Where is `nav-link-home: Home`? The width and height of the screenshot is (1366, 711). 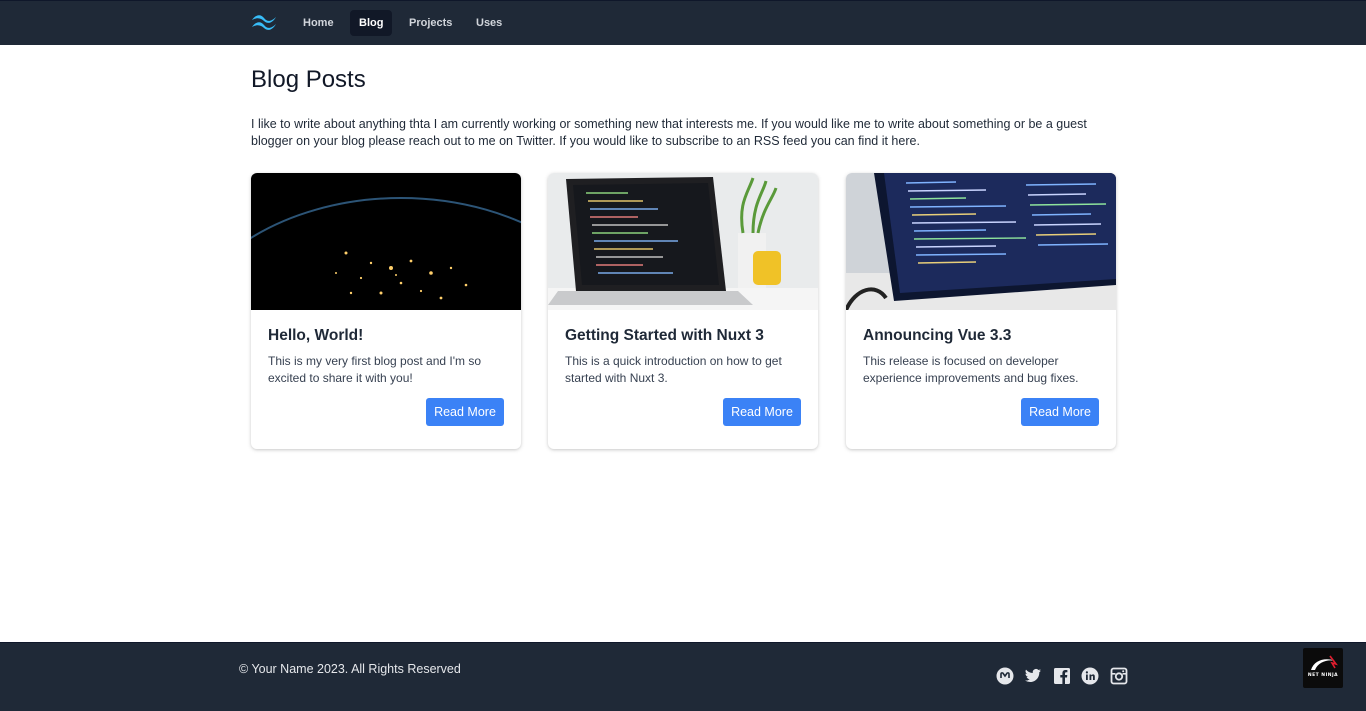 nav-link-home: Home is located at coordinates (318, 23).